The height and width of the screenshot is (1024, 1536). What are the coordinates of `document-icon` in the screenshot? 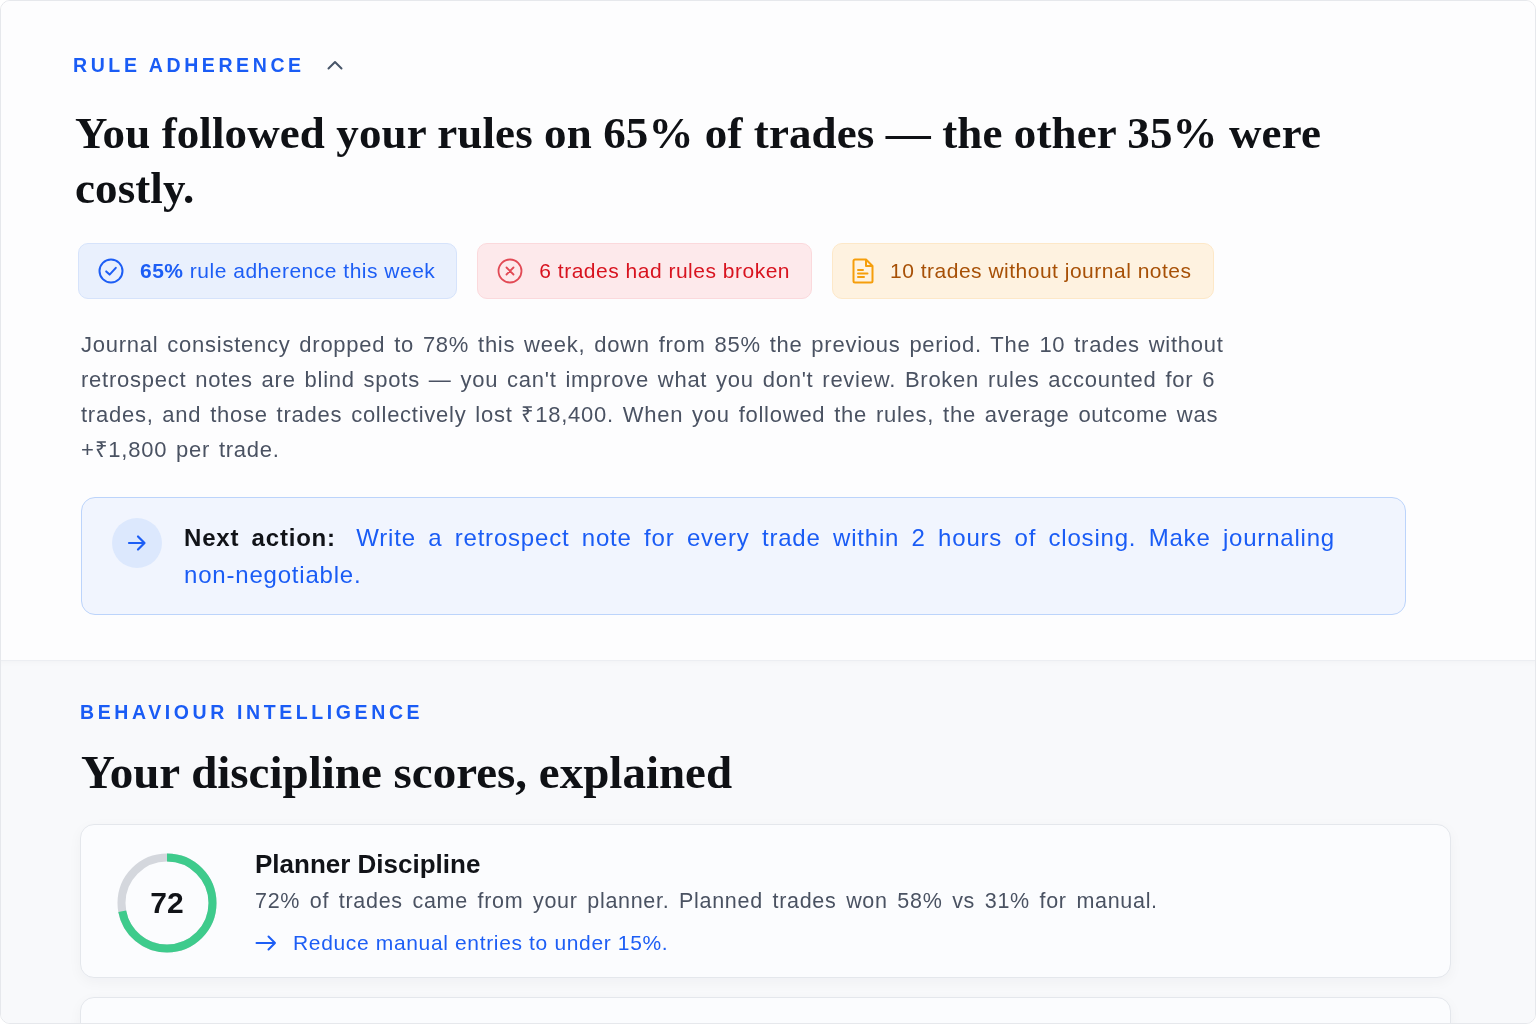 It's located at (863, 271).